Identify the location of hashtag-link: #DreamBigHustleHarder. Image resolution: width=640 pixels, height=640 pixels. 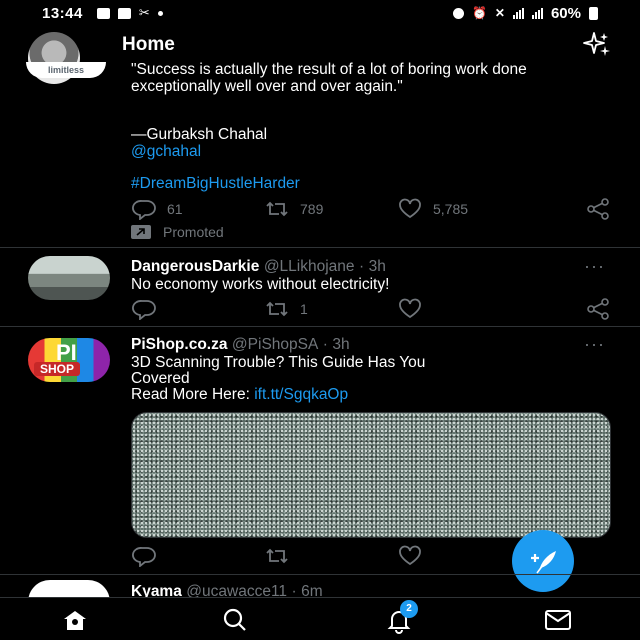
(215, 184).